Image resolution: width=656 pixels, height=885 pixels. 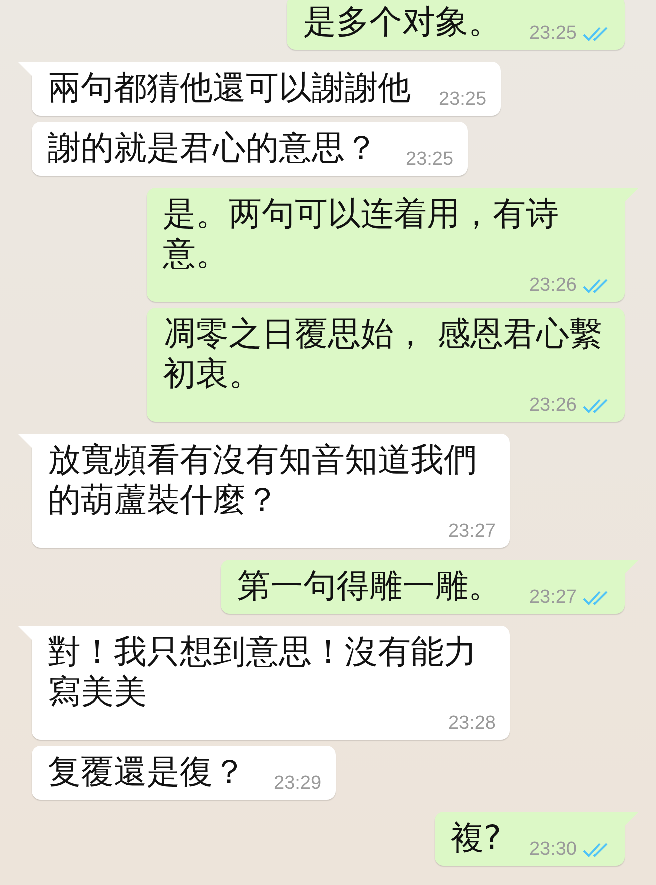 What do you see at coordinates (553, 850) in the screenshot?
I see `message-time: 23:30` at bounding box center [553, 850].